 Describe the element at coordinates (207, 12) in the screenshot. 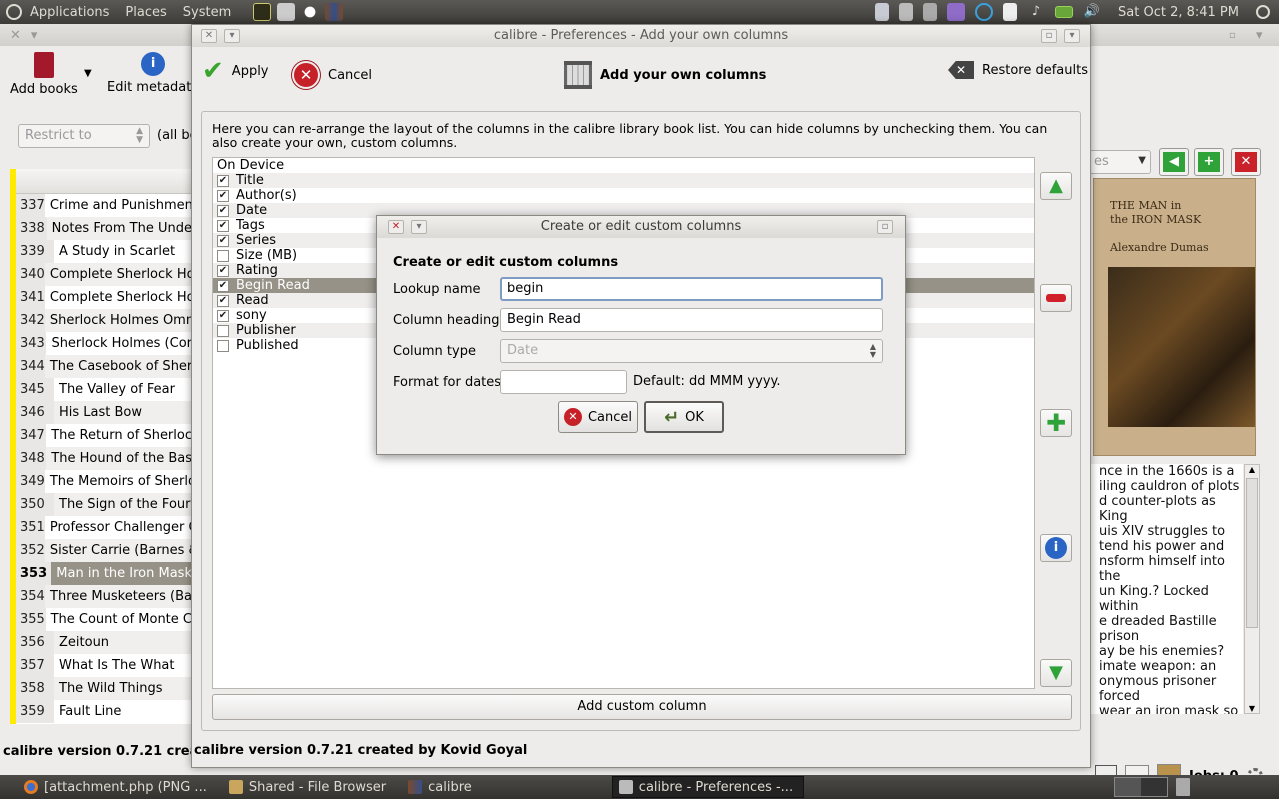

I see `system-menu: System` at that location.